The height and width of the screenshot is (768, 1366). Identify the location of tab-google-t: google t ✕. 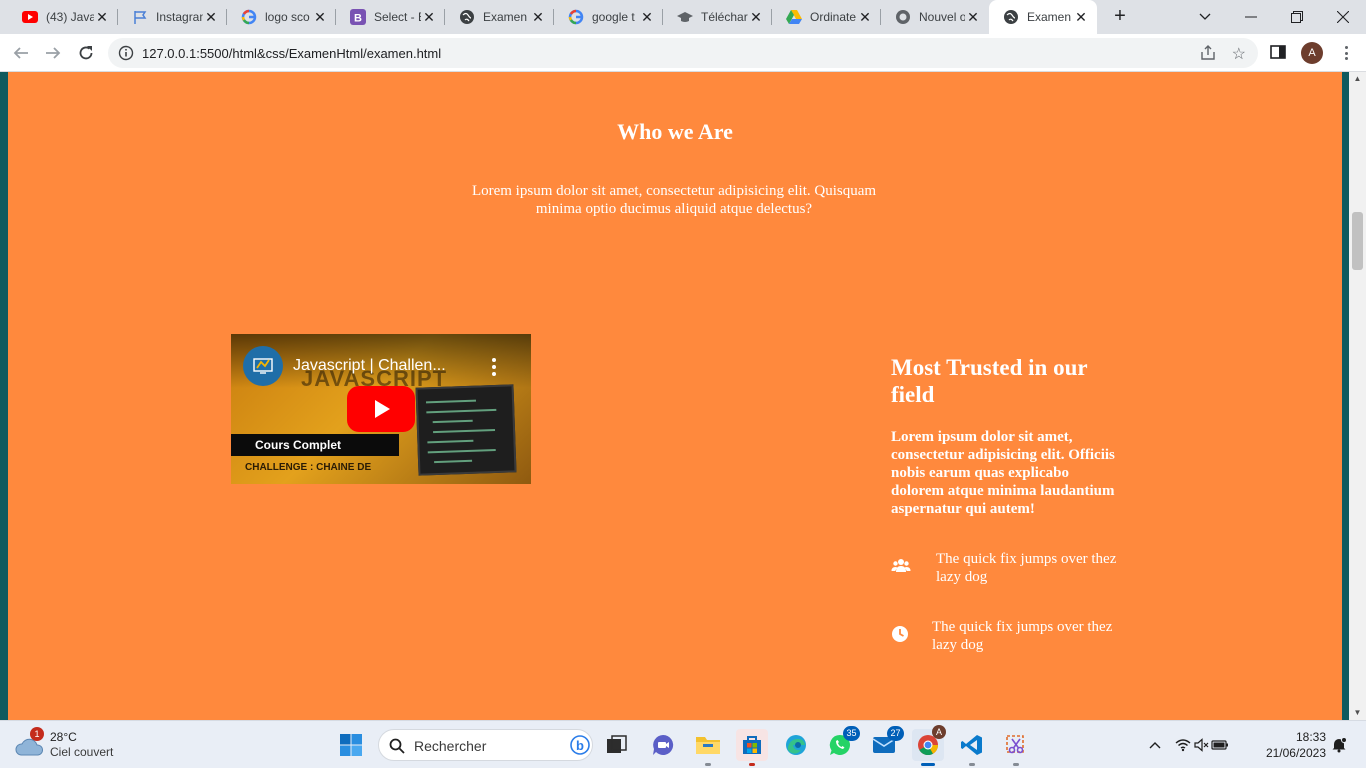
(608, 17).